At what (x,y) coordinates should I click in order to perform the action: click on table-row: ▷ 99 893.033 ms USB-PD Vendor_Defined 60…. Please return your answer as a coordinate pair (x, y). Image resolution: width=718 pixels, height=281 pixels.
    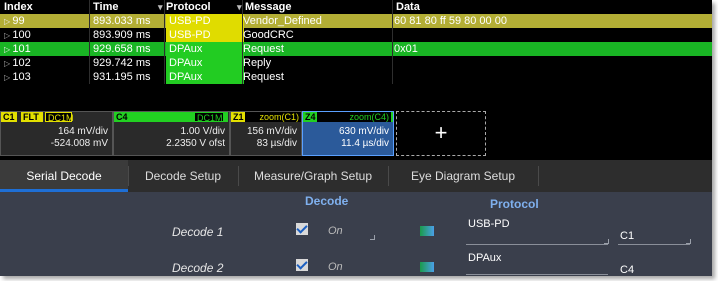
    Looking at the image, I should click on (356, 21).